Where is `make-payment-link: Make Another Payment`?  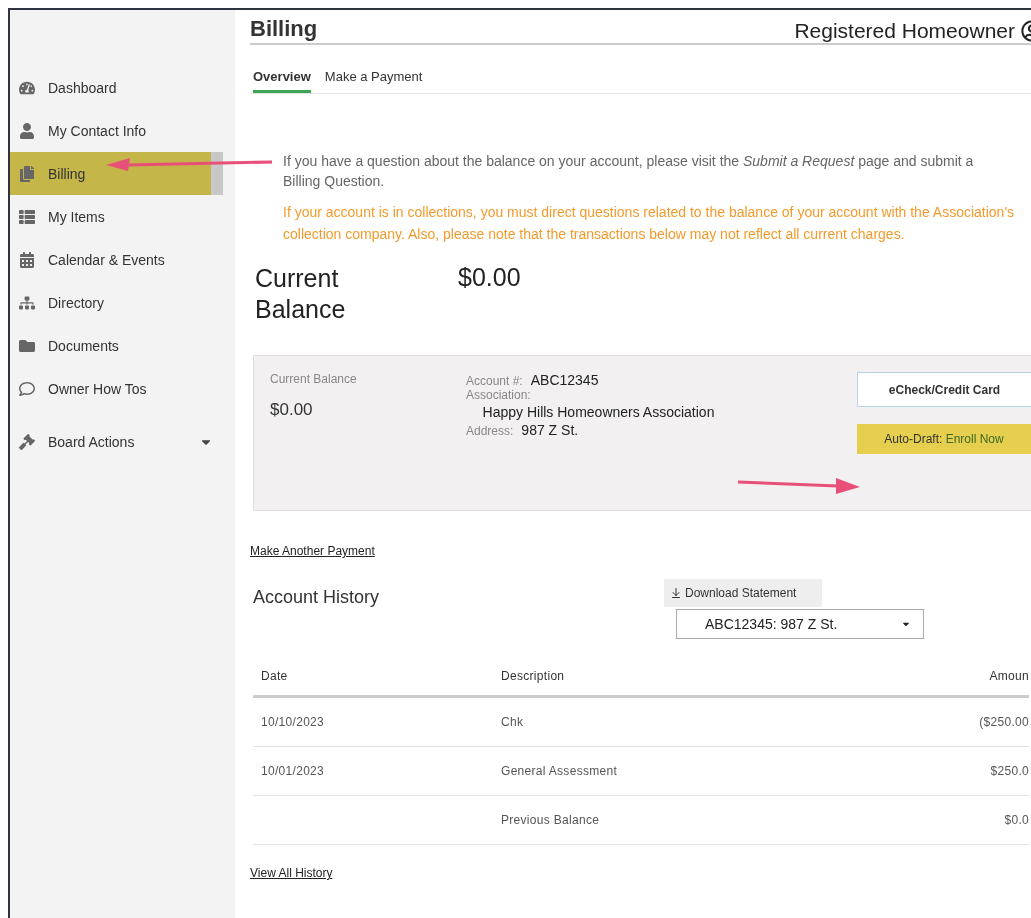 make-payment-link: Make Another Payment is located at coordinates (312, 551).